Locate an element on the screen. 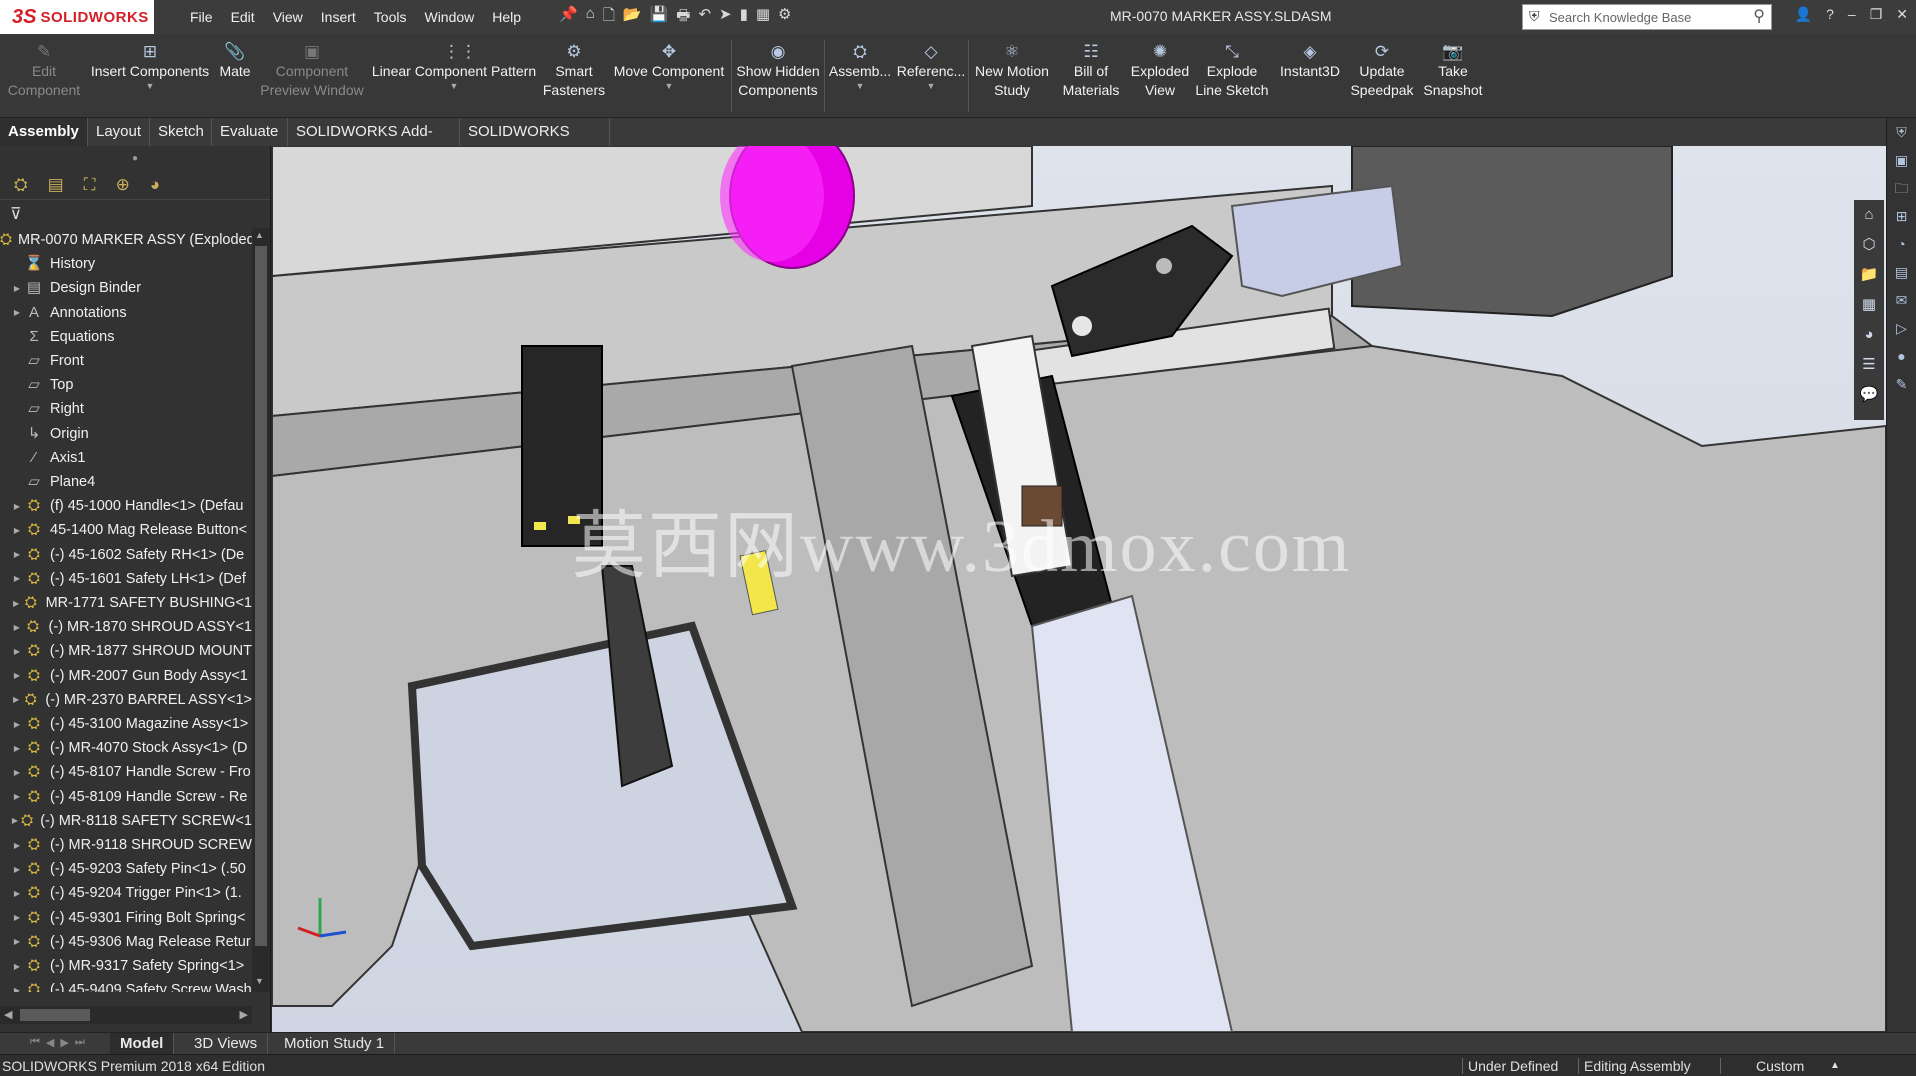  custom-properties-icon: ▤ is located at coordinates (1901, 272).